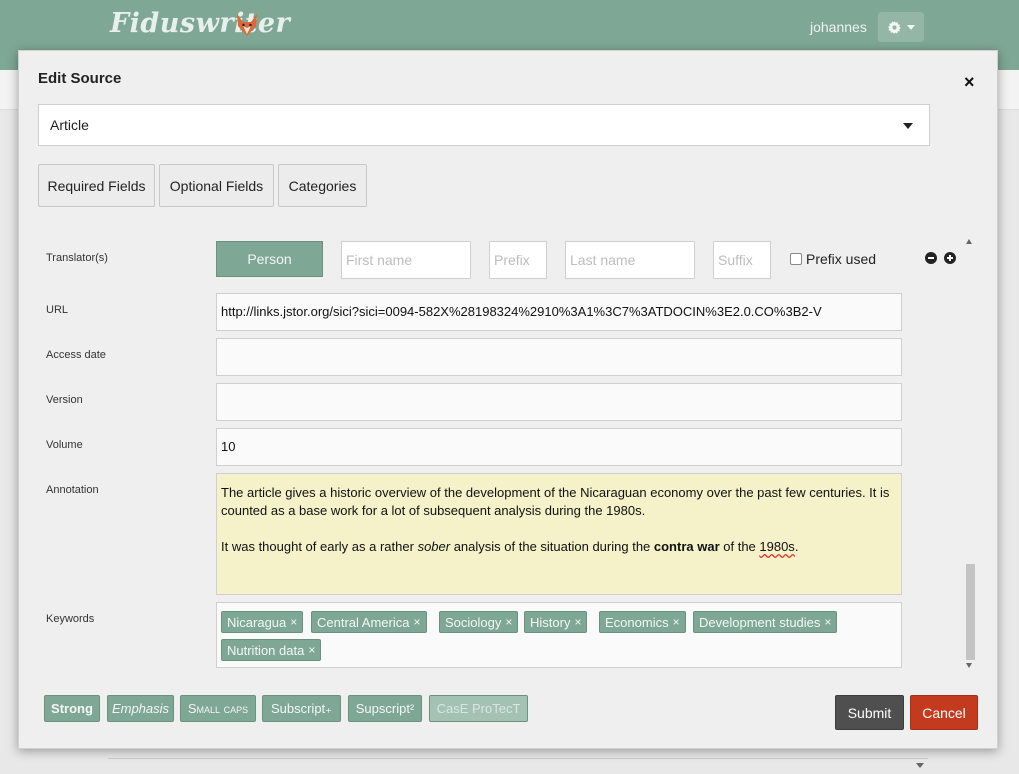 The height and width of the screenshot is (774, 1019). What do you see at coordinates (64, 400) in the screenshot?
I see `version-label: Version` at bounding box center [64, 400].